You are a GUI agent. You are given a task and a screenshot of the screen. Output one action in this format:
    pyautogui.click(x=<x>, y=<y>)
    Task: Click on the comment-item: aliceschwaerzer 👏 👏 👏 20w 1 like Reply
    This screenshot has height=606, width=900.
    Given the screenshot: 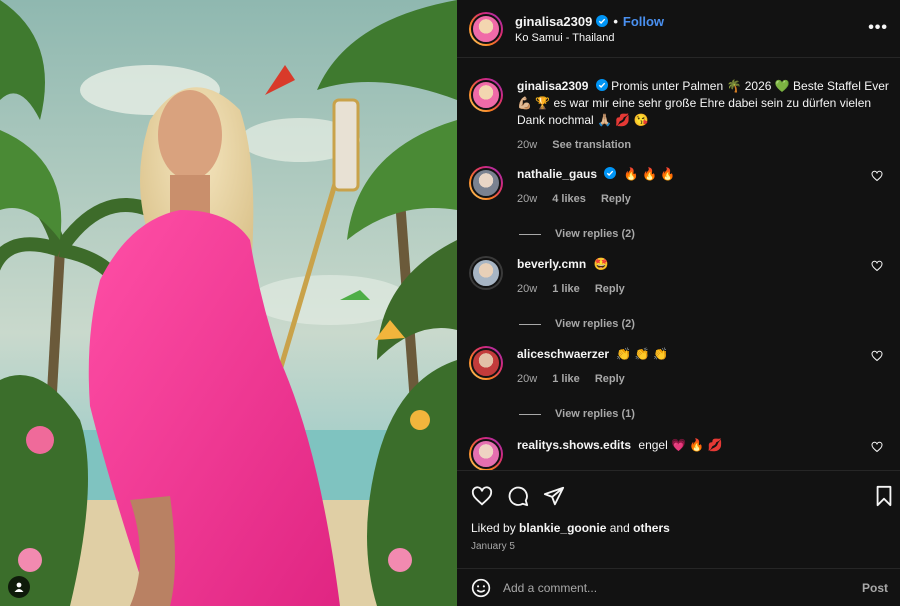 What is the action you would take?
    pyautogui.click(x=679, y=367)
    